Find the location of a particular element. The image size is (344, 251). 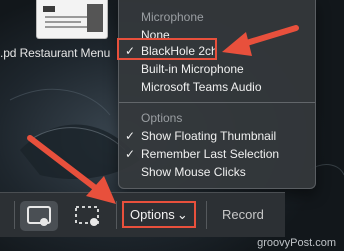

menu-item-floating-thumbnail: Show Floating Thumbnail is located at coordinates (208, 136).